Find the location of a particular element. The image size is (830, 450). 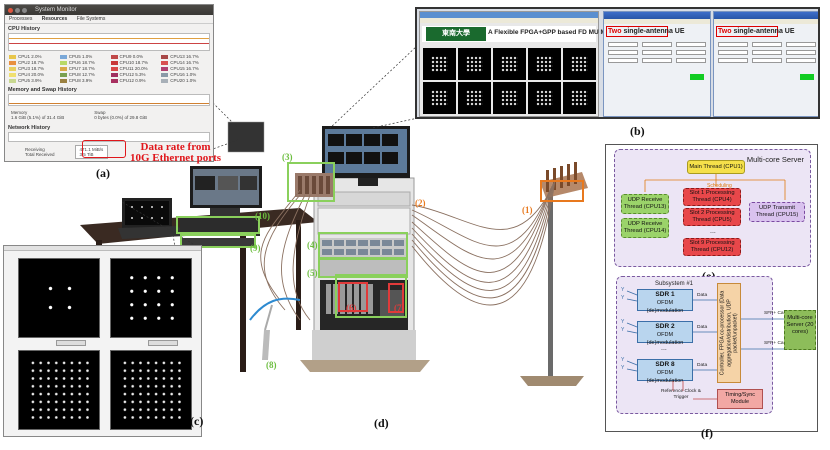

marker-2: (2) is located at coordinates (420, 203).